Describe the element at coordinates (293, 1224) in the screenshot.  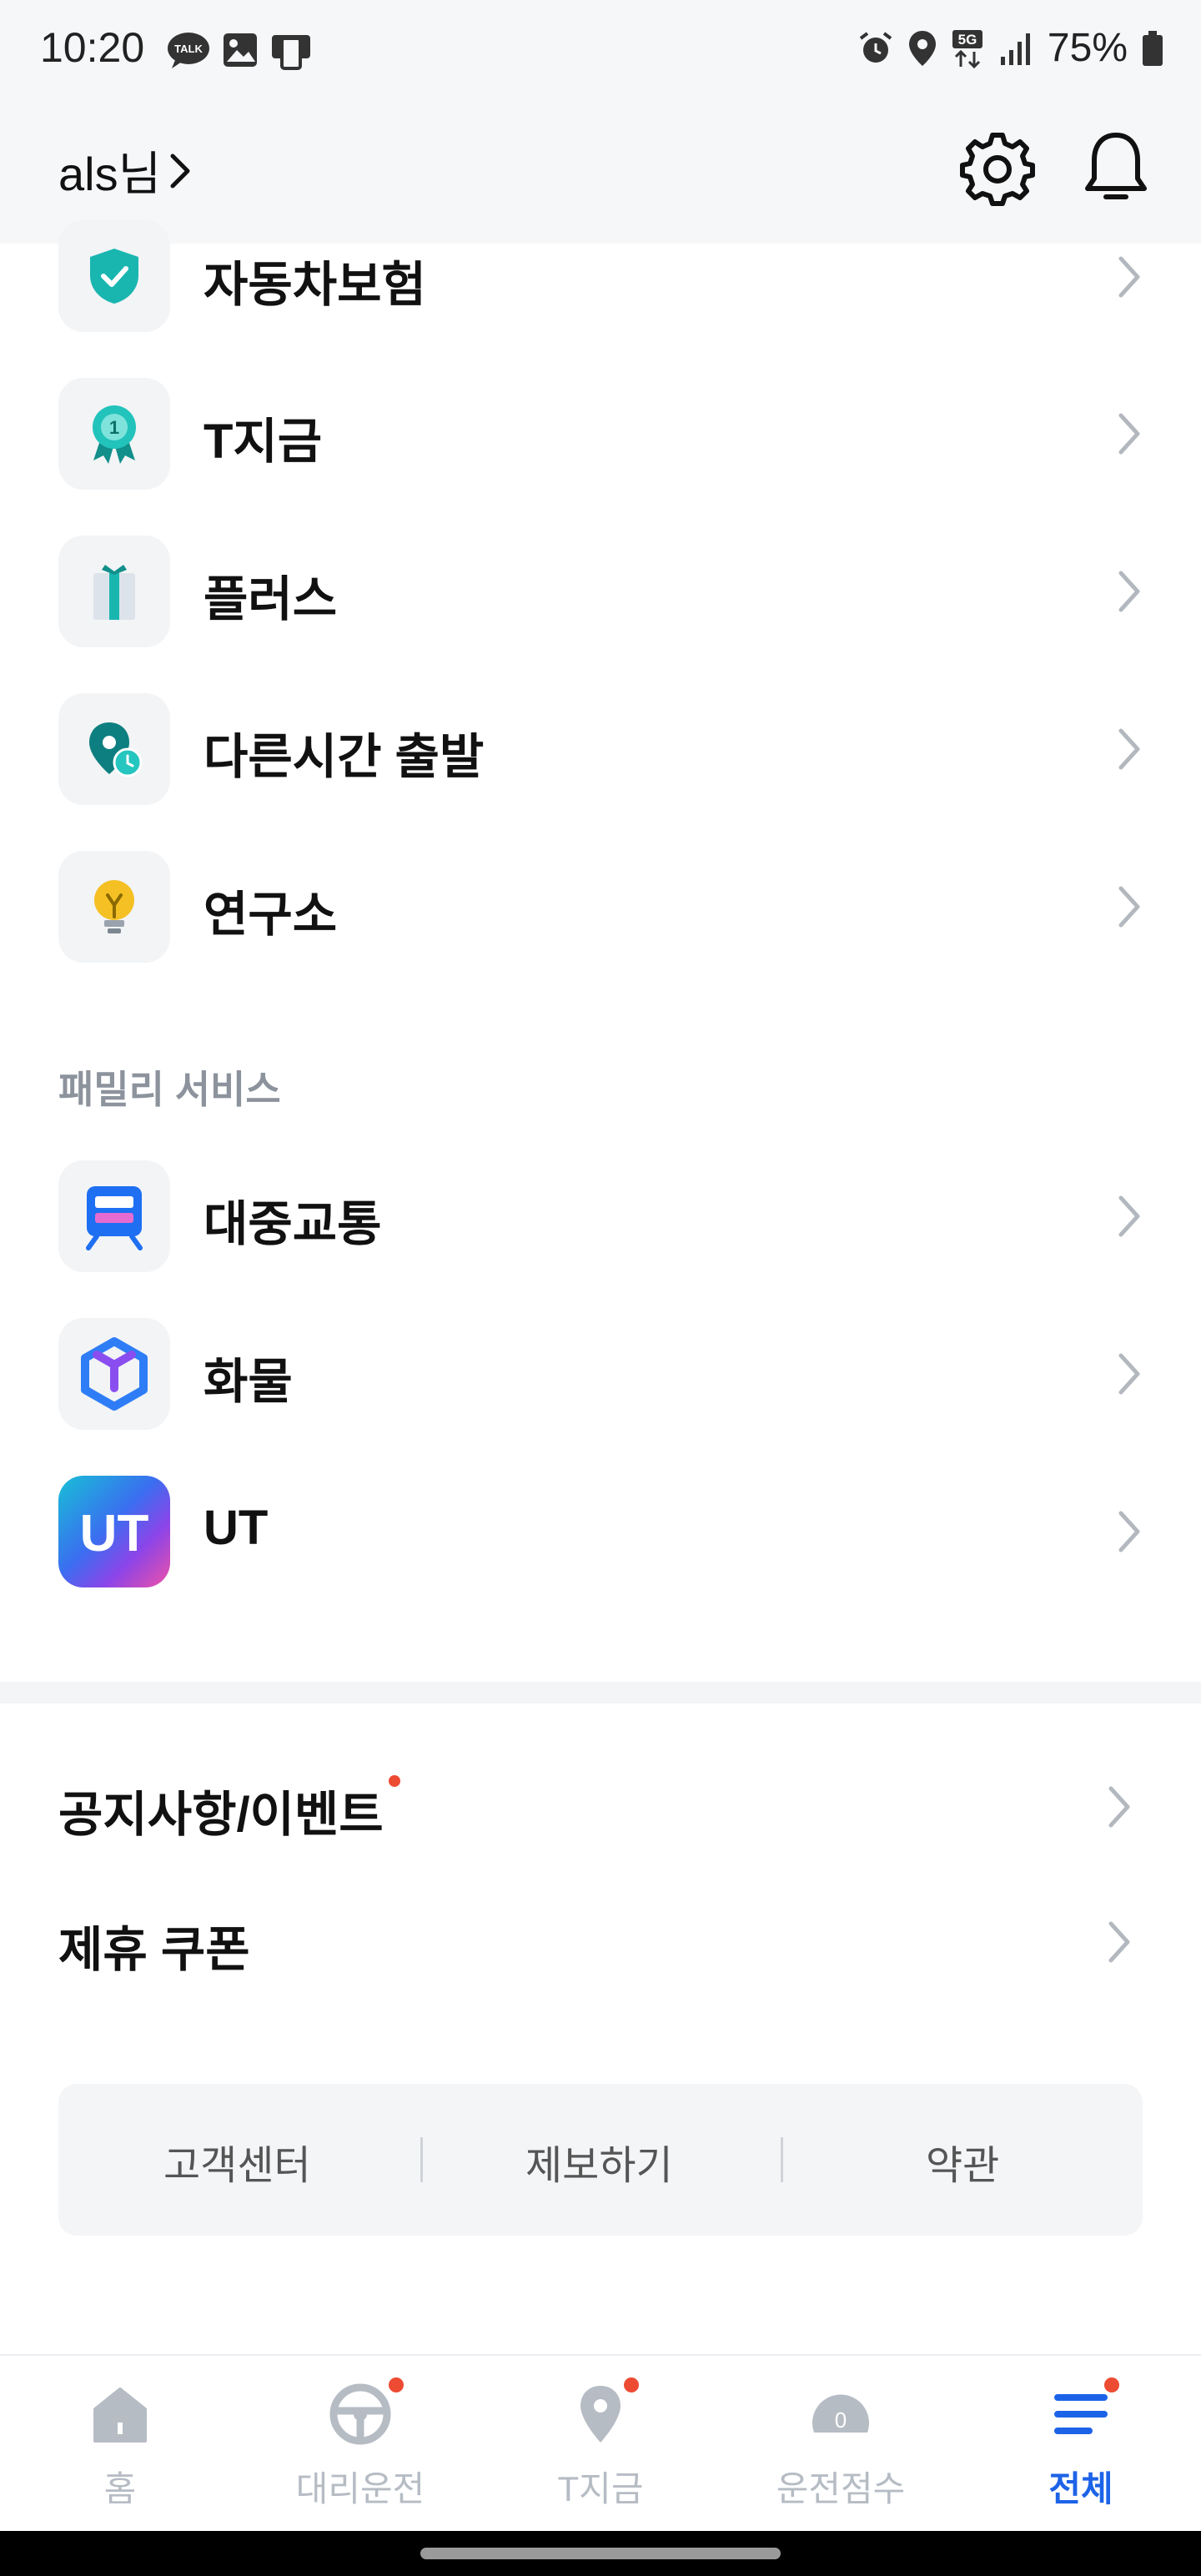
I see `family-item-label: 대중교통` at that location.